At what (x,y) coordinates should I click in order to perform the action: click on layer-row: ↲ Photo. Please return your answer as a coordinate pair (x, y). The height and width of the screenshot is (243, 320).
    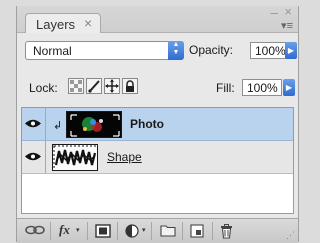
    Looking at the image, I should click on (157, 124).